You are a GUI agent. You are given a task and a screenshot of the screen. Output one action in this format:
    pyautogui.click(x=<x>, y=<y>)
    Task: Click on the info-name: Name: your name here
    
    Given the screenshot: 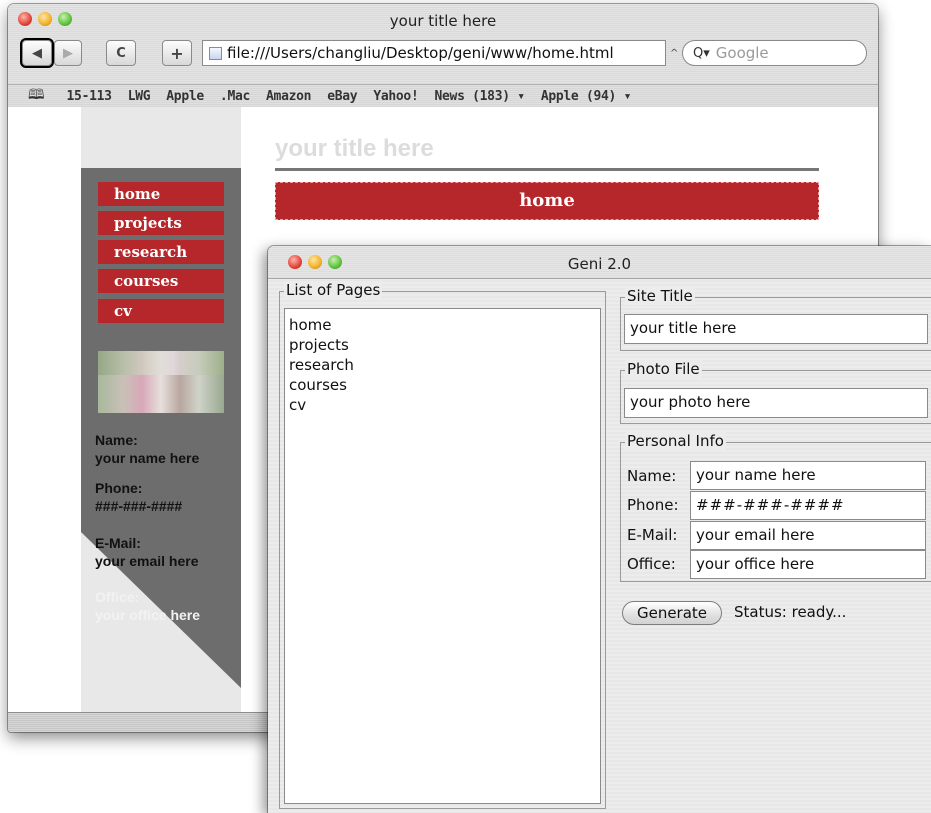 What is the action you would take?
    pyautogui.click(x=147, y=449)
    